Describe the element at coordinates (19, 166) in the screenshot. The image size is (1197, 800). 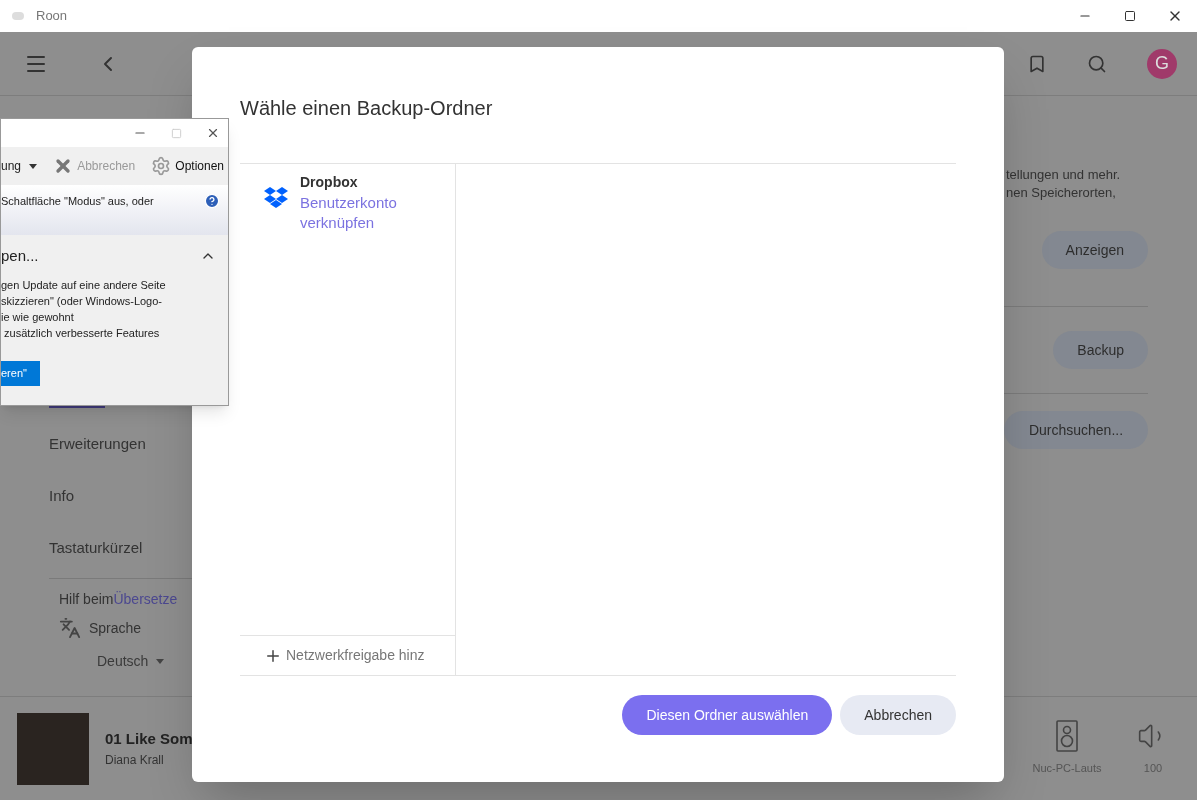
I see `mode-dropdown: ung` at that location.